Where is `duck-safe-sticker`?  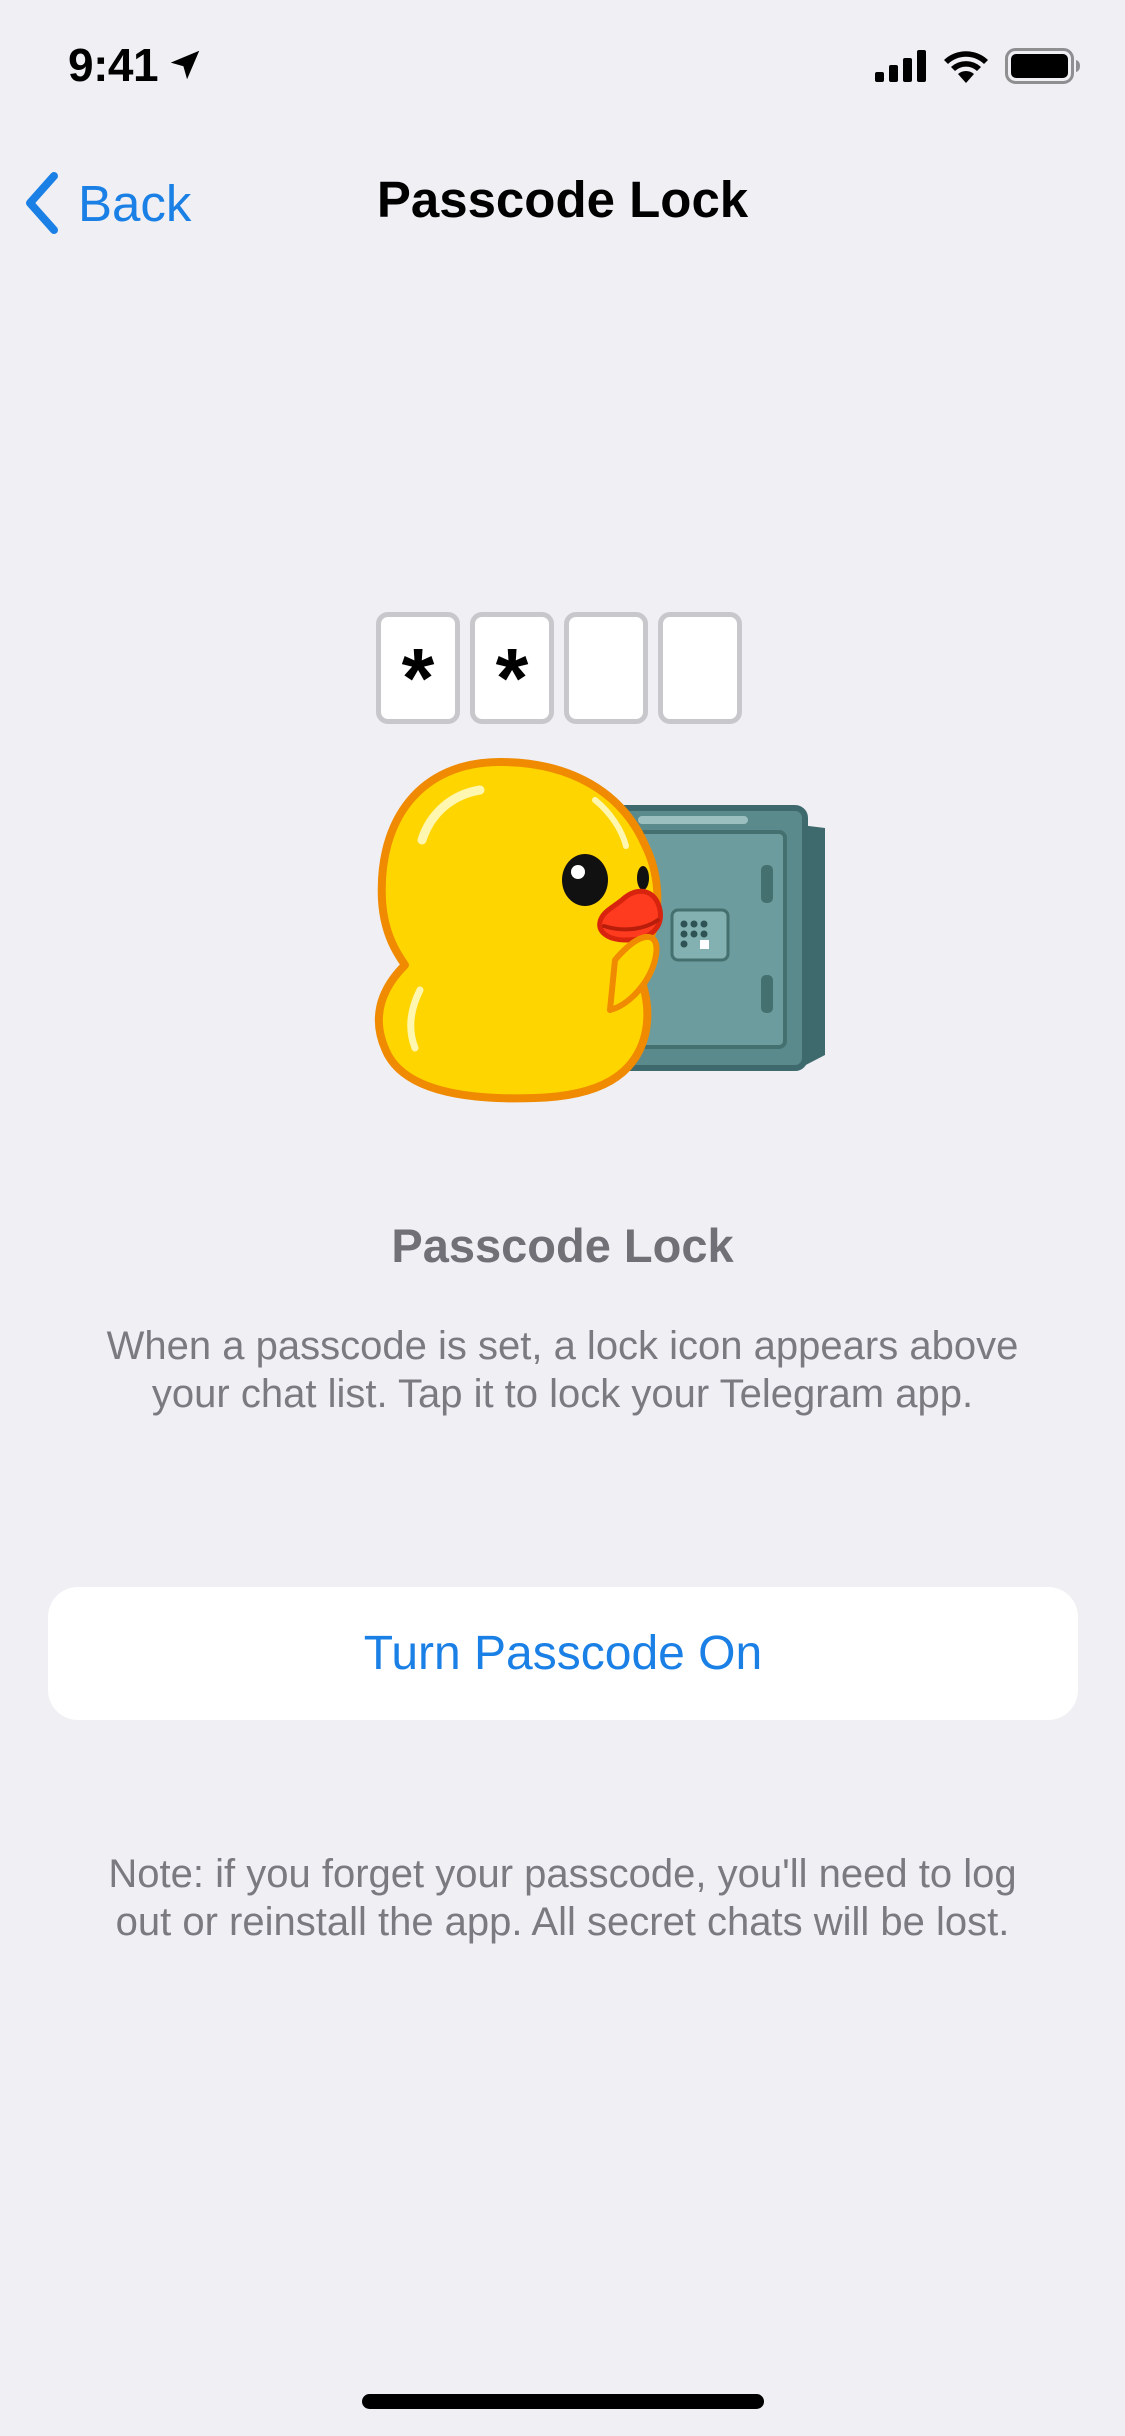 duck-safe-sticker is located at coordinates (599, 930).